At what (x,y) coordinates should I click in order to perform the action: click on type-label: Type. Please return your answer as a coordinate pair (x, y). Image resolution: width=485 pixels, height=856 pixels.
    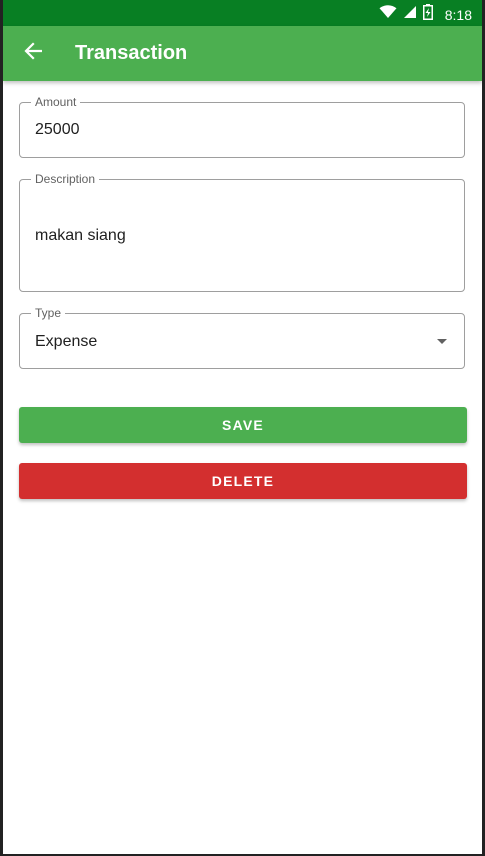
    Looking at the image, I should click on (48, 313).